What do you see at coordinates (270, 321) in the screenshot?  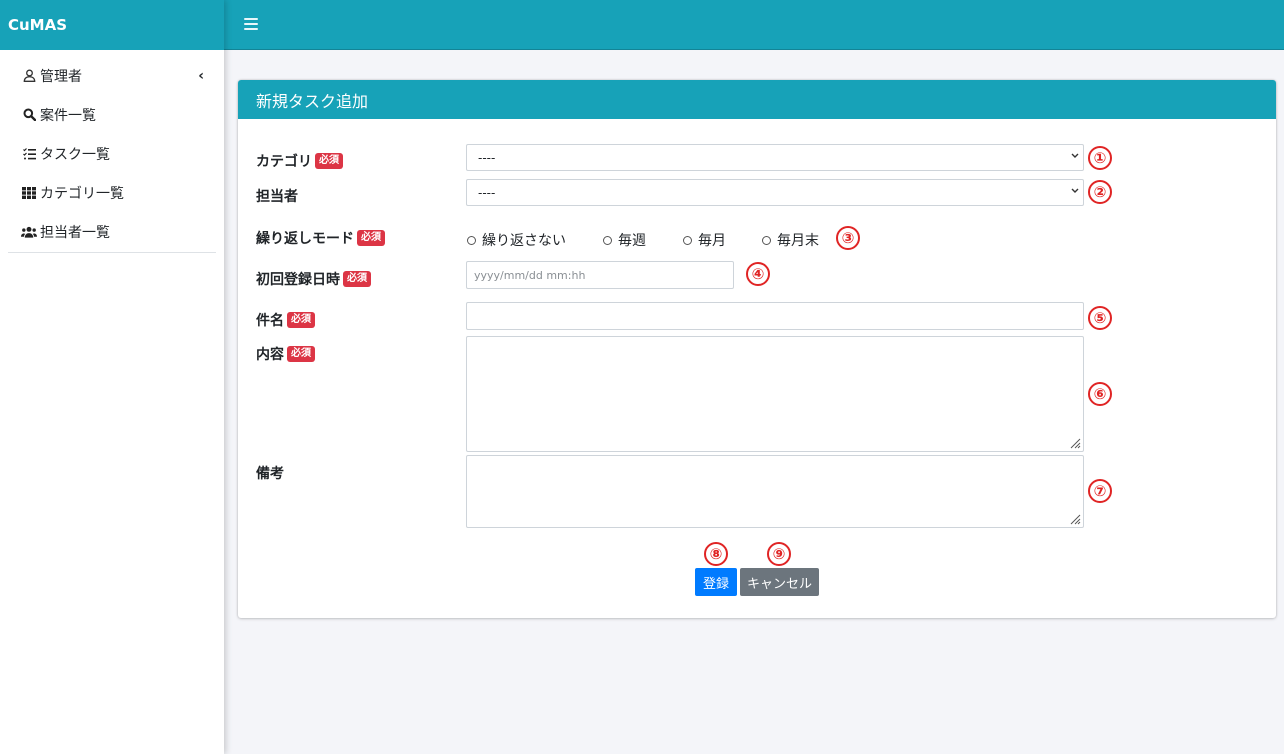 I see `subject-label-text: 件名` at bounding box center [270, 321].